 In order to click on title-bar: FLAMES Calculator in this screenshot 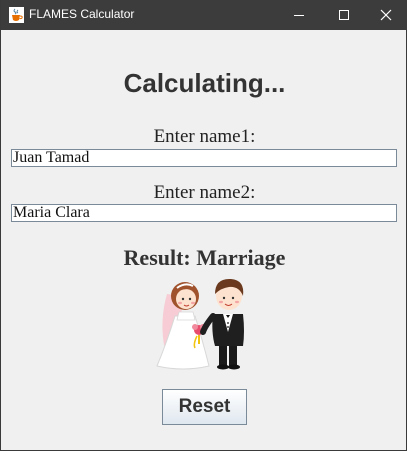, I will do `click(204, 15)`.